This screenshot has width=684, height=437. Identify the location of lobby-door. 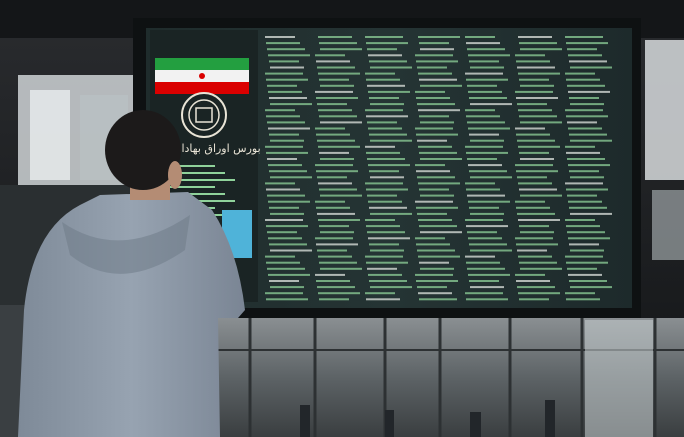
(619, 378).